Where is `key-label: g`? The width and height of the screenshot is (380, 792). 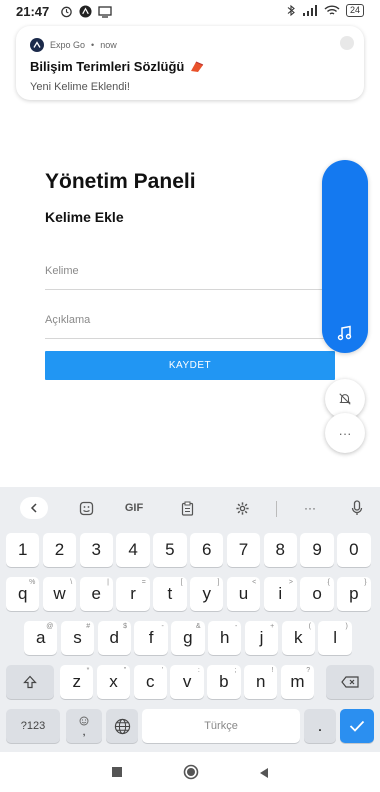 key-label: g is located at coordinates (188, 637).